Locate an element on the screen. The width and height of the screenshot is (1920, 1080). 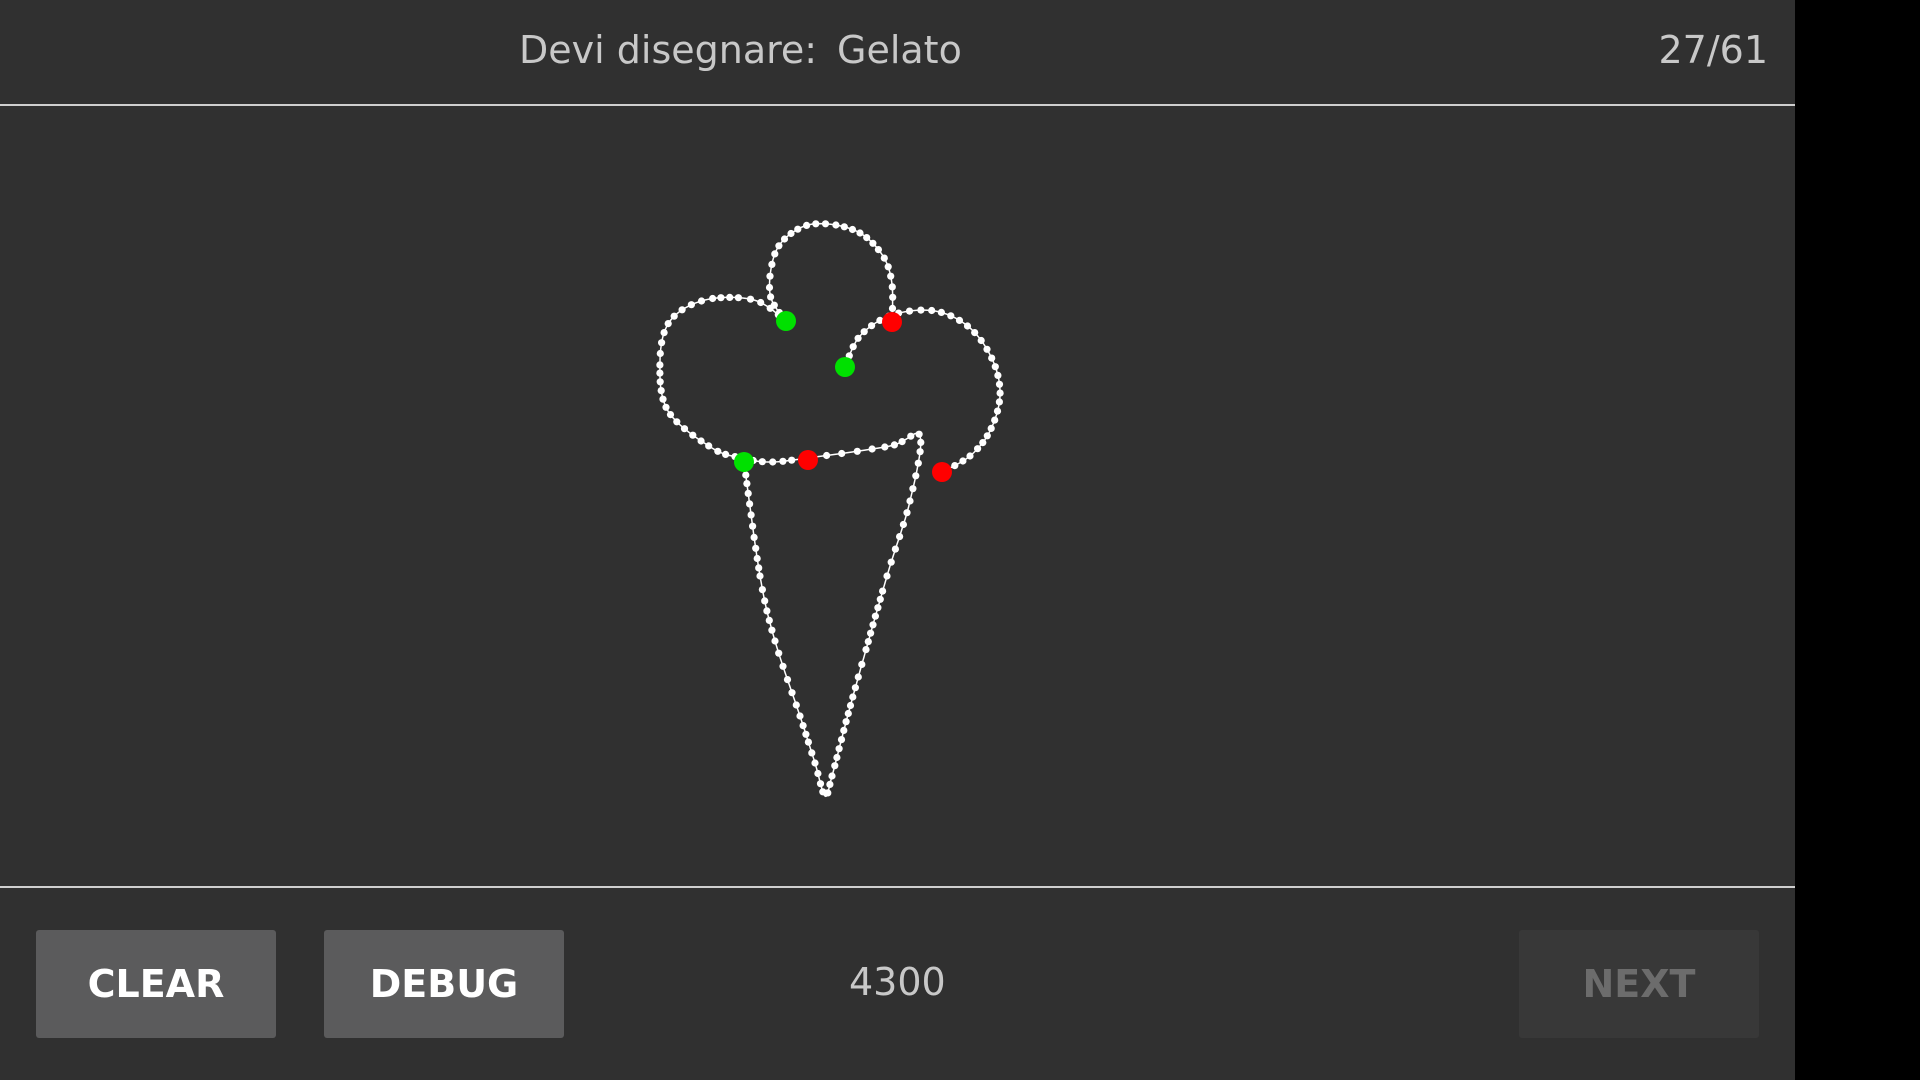
prompt-word: Gelato is located at coordinates (899, 50).